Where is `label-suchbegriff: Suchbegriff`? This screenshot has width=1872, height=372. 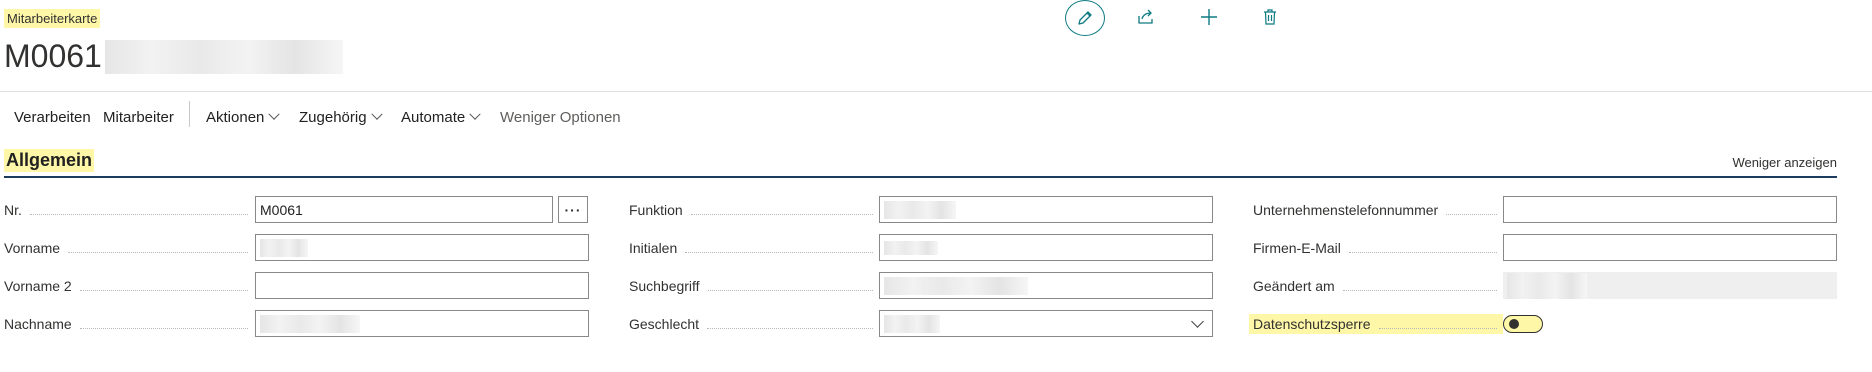 label-suchbegriff: Suchbegriff is located at coordinates (754, 286).